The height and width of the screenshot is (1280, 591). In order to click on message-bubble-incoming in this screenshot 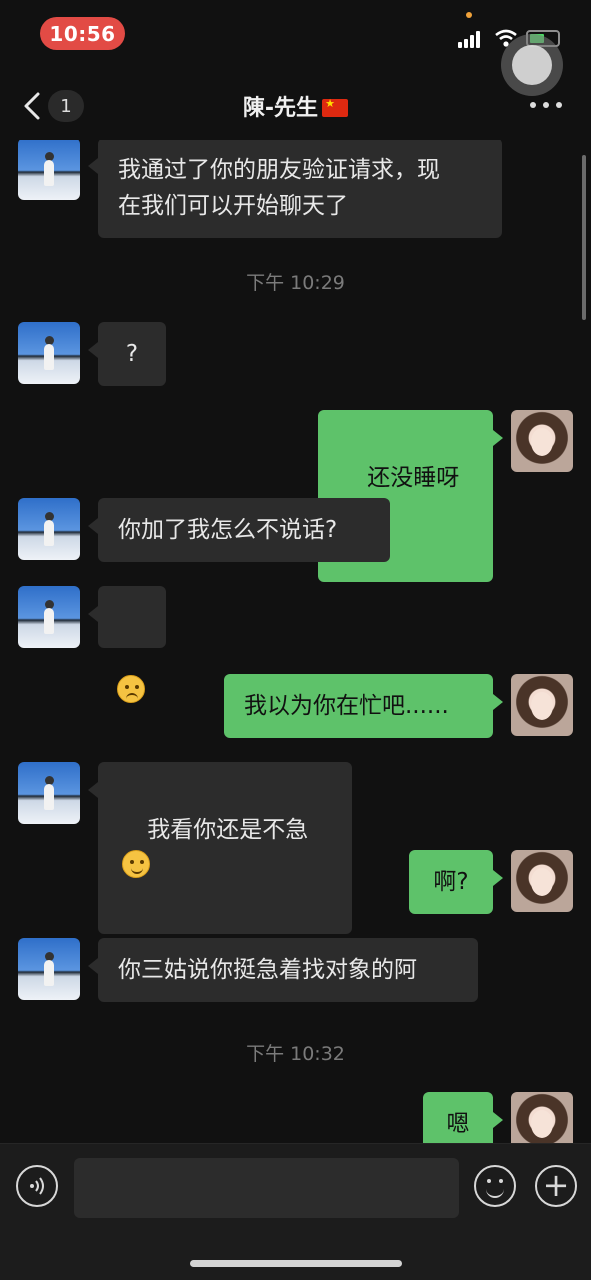, I will do `click(127, 644)`.